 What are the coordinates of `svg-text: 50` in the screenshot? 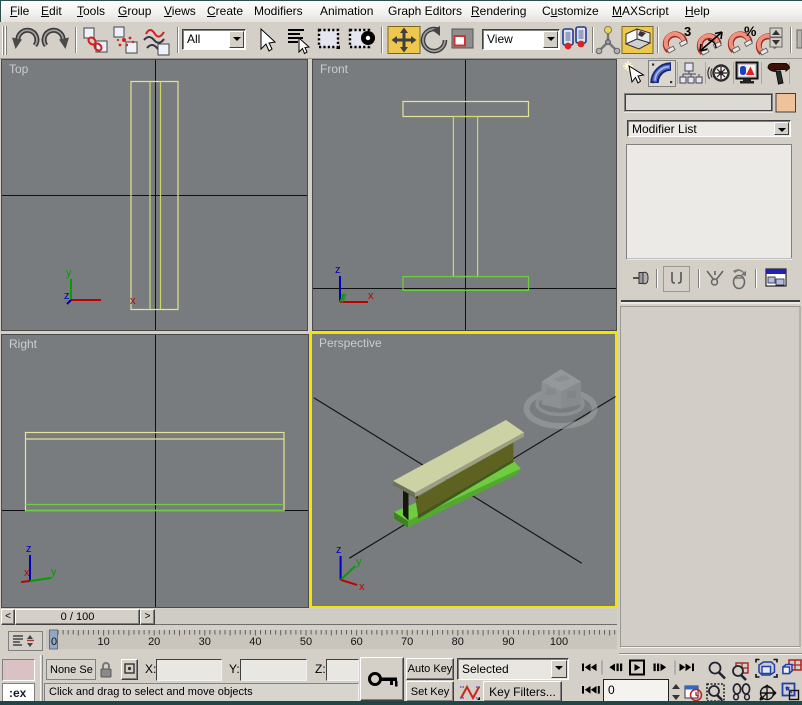 It's located at (306, 642).